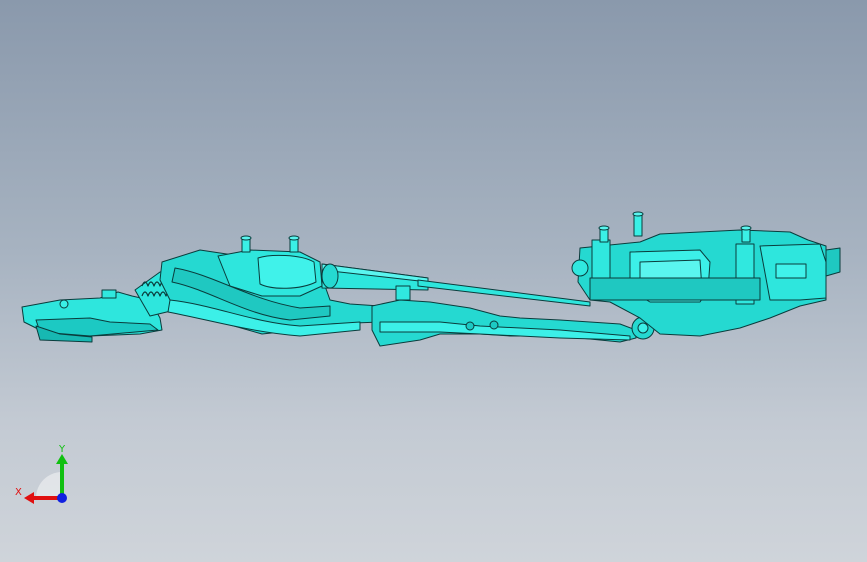  What do you see at coordinates (270, 266) in the screenshot?
I see `upper-housing` at bounding box center [270, 266].